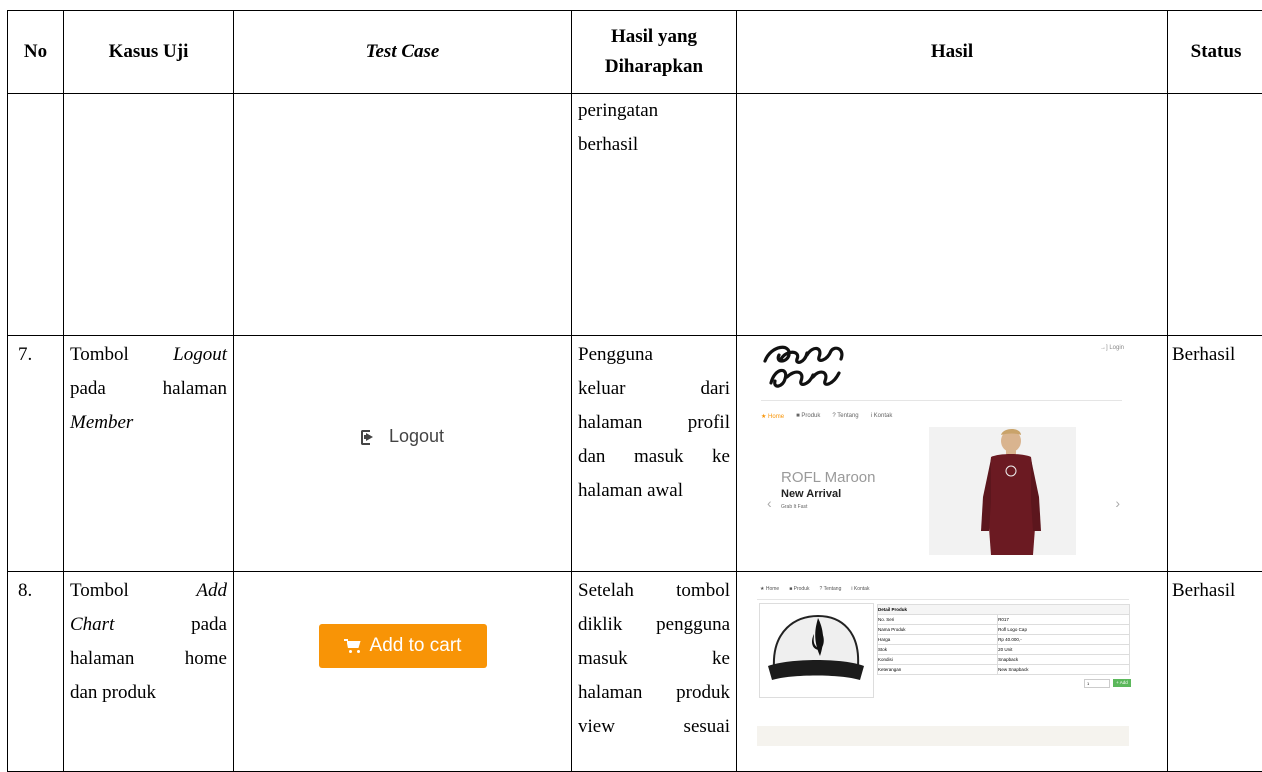 The height and width of the screenshot is (772, 1262). Describe the element at coordinates (654, 215) in the screenshot. I see `cont-expected: peringatan berhasil` at that location.